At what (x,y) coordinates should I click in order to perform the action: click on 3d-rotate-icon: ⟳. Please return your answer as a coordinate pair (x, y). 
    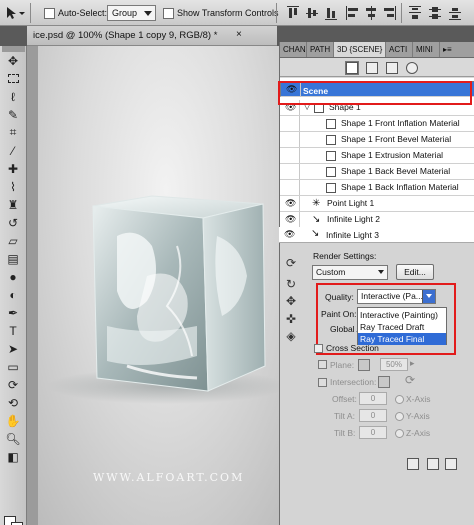
    Looking at the image, I should click on (13, 384).